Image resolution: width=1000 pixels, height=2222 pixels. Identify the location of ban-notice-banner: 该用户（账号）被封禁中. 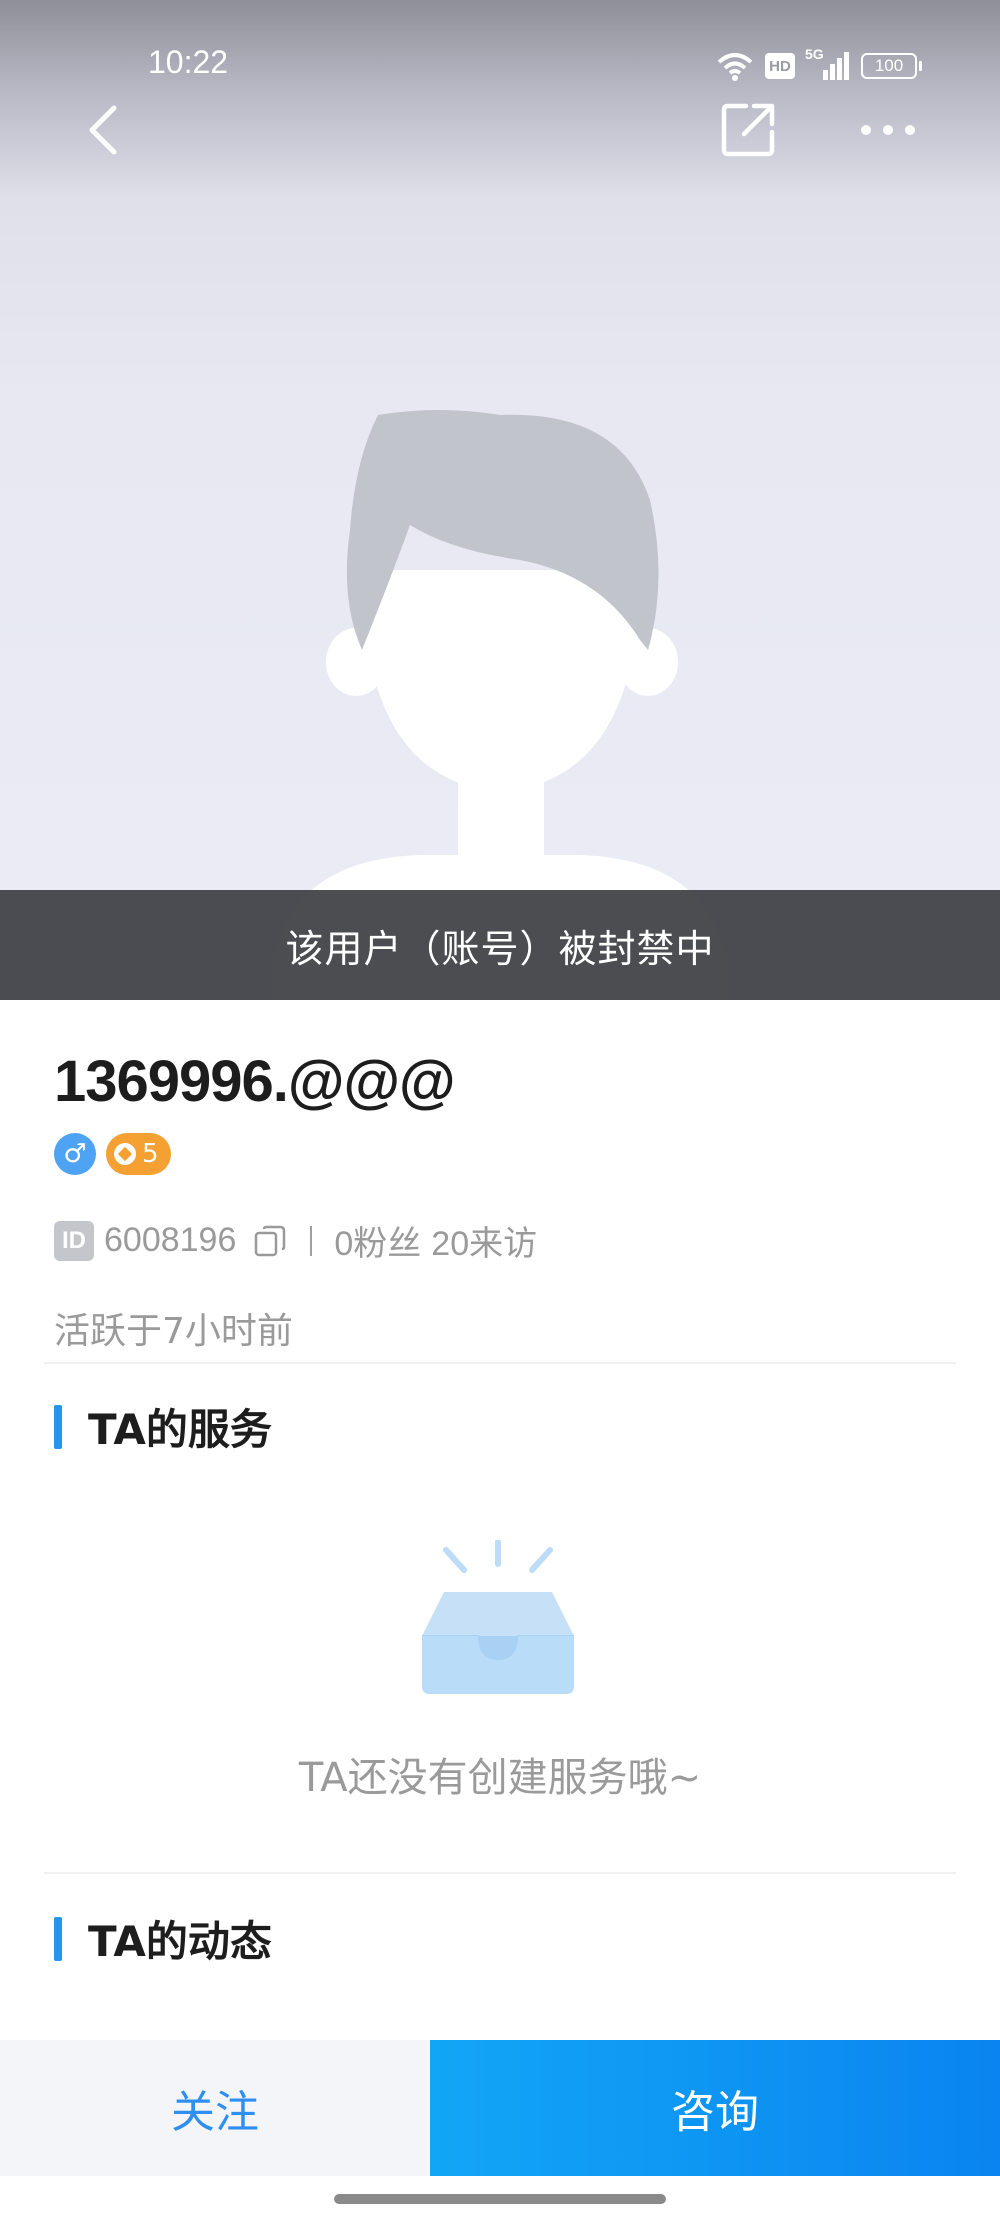
(500, 945).